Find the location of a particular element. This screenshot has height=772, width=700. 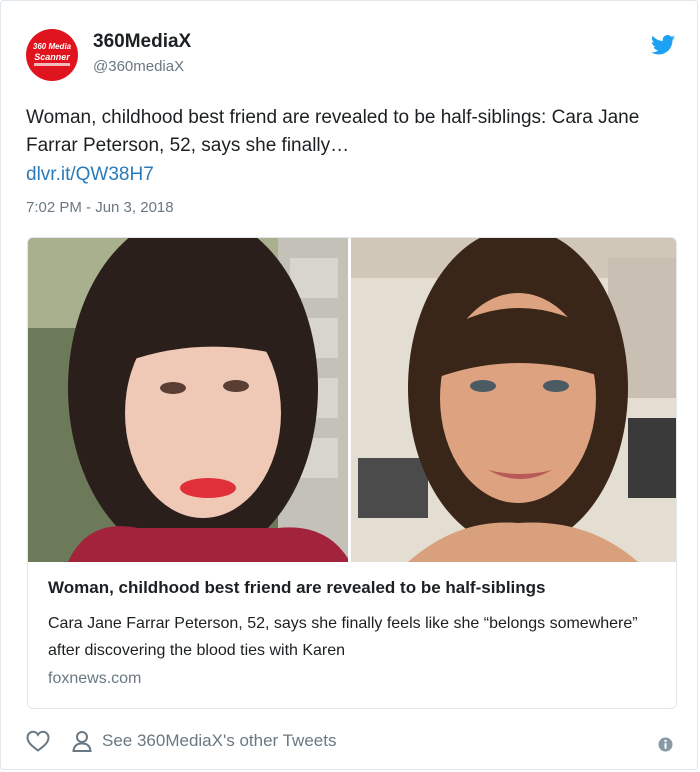

avatar: 360 Media Scanner is located at coordinates (52, 55).